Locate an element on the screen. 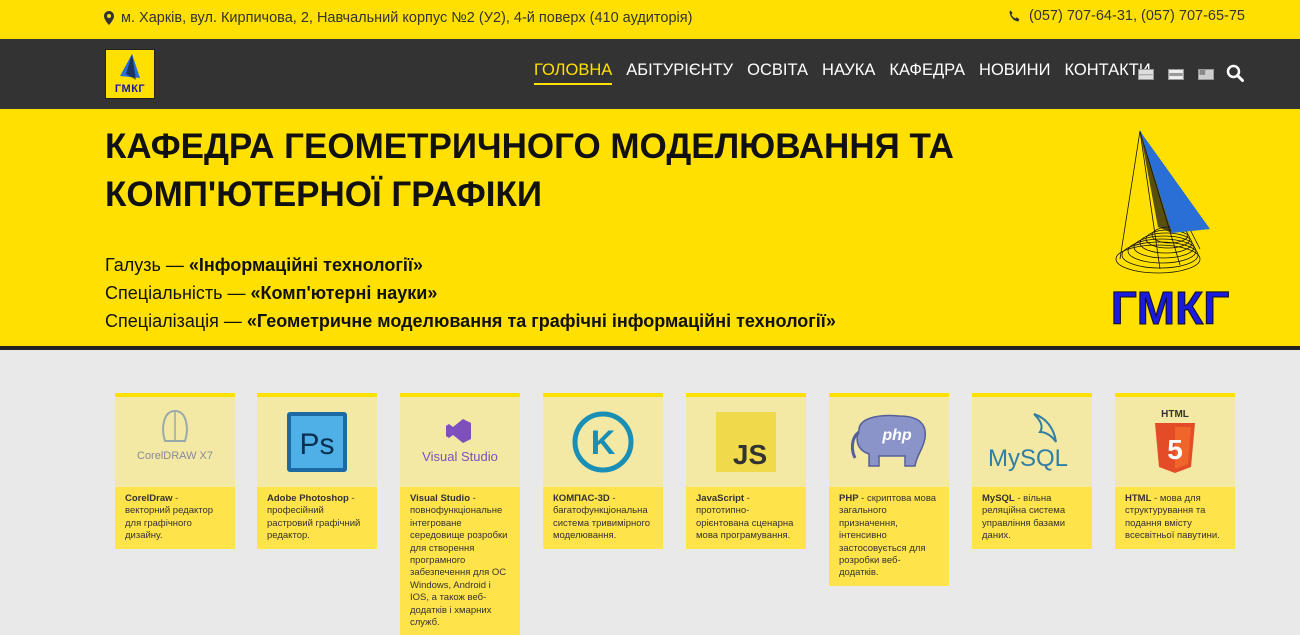  photoshop-logo-icon: Ps is located at coordinates (317, 442).